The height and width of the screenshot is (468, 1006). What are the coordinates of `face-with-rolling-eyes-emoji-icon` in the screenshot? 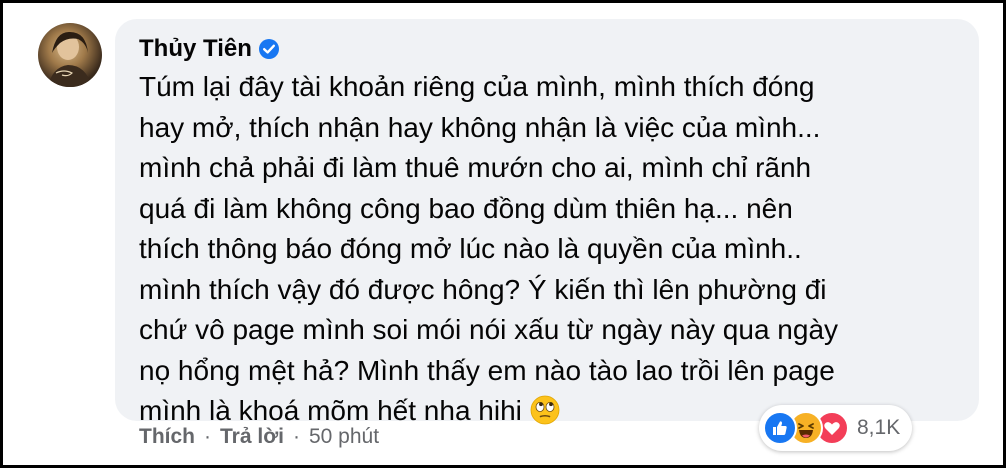 It's located at (545, 410).